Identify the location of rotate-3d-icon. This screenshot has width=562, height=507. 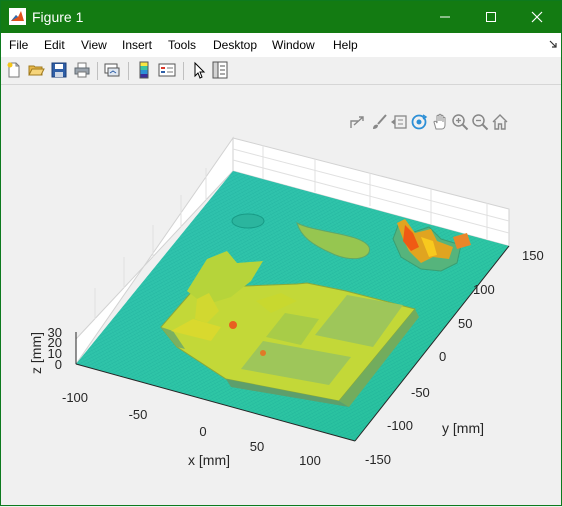
(419, 122).